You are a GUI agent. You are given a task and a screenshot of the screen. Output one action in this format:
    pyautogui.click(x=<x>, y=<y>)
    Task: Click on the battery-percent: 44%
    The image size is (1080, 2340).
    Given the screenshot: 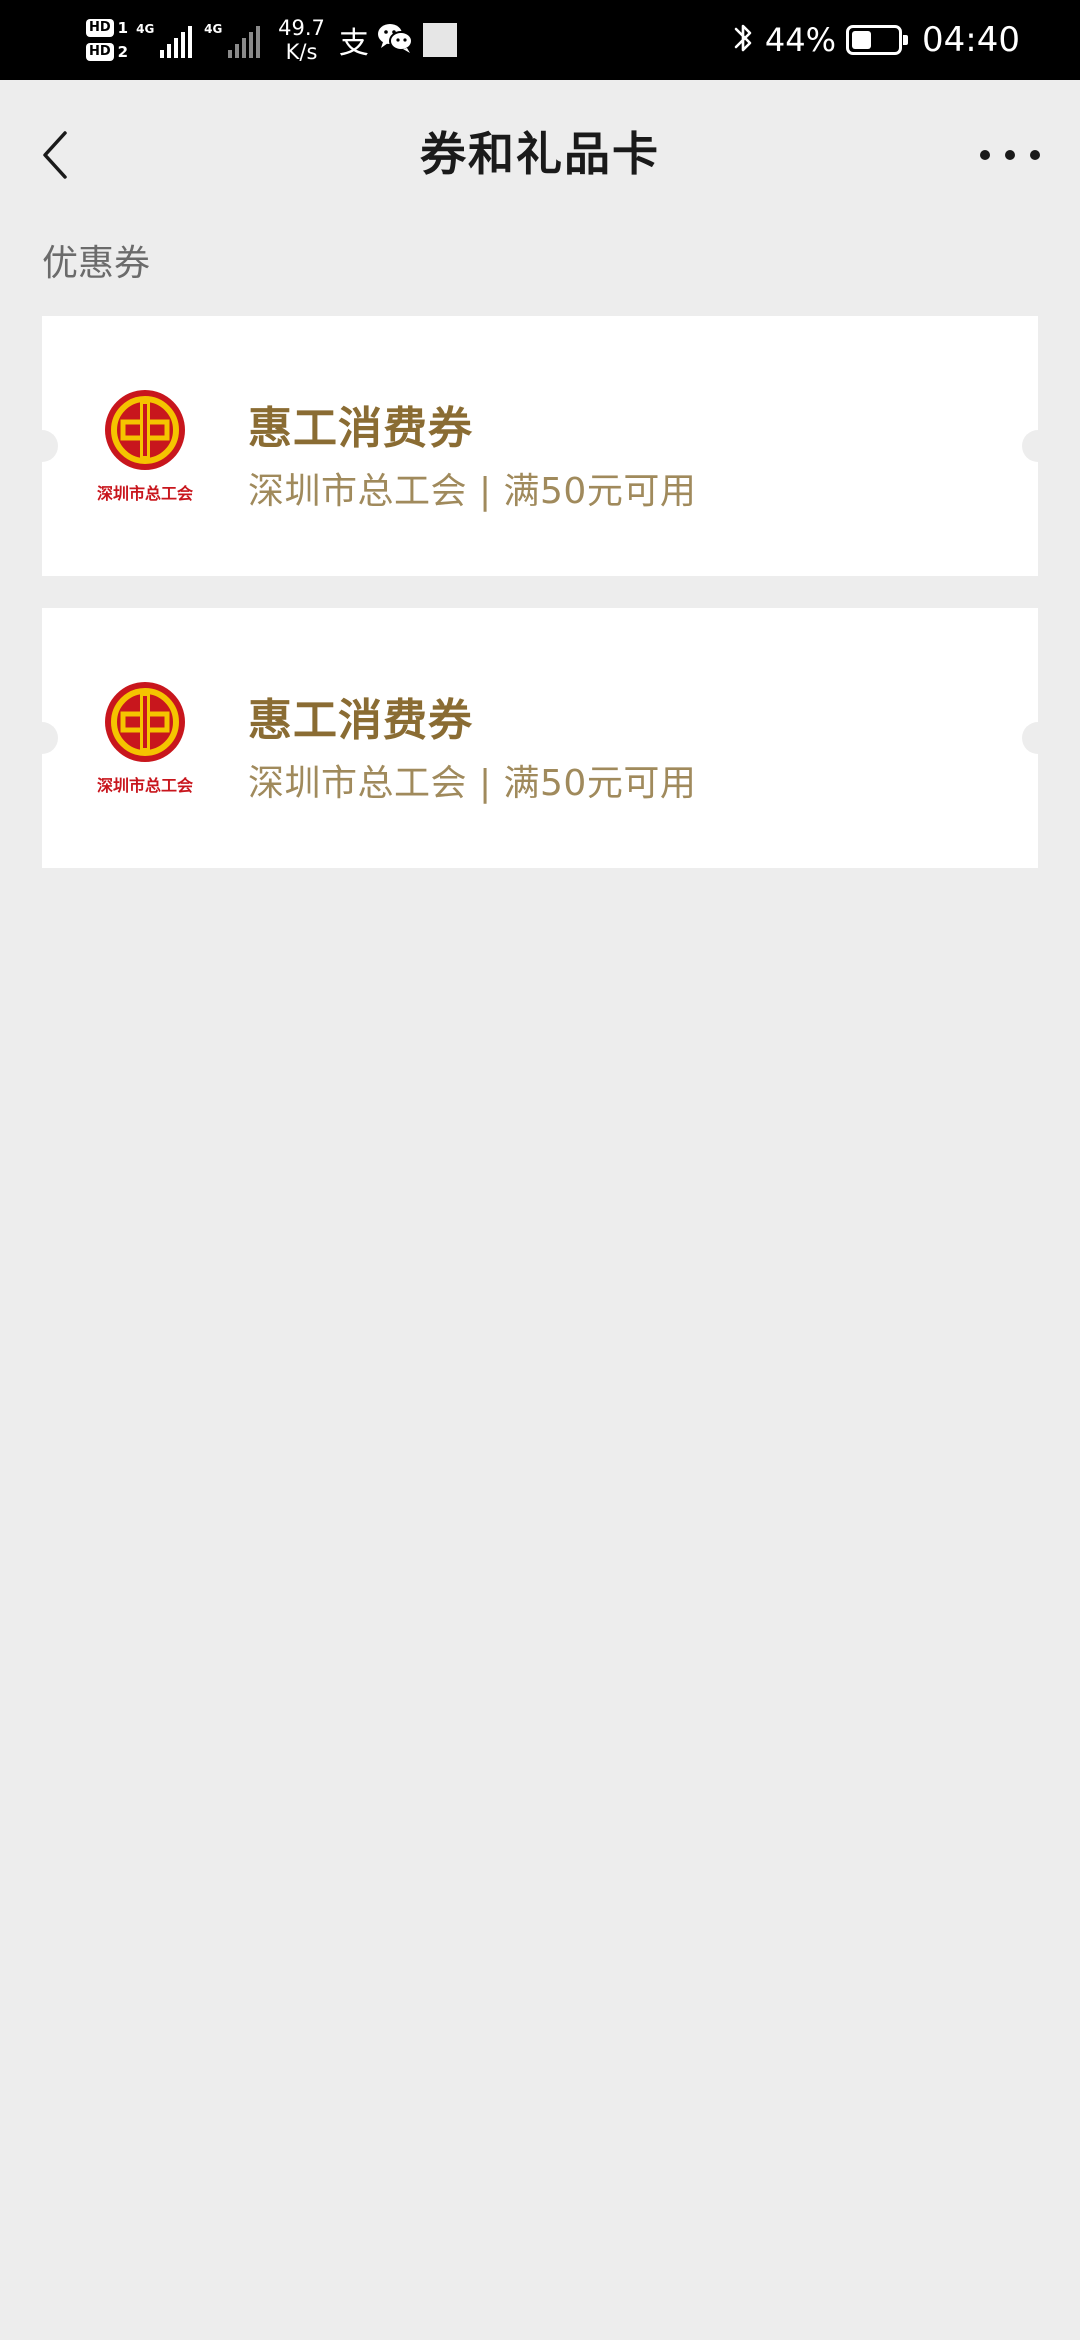 What is the action you would take?
    pyautogui.click(x=800, y=40)
    